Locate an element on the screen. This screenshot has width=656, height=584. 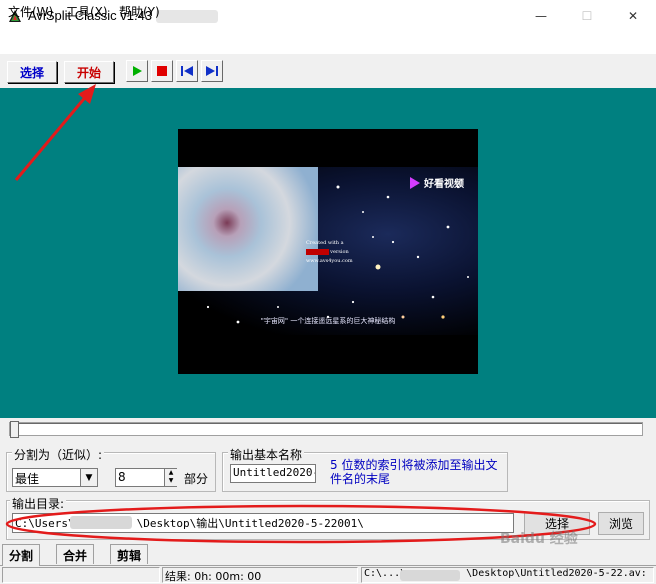
output-name-label: 输出基本名称 is located at coordinates (266, 454).